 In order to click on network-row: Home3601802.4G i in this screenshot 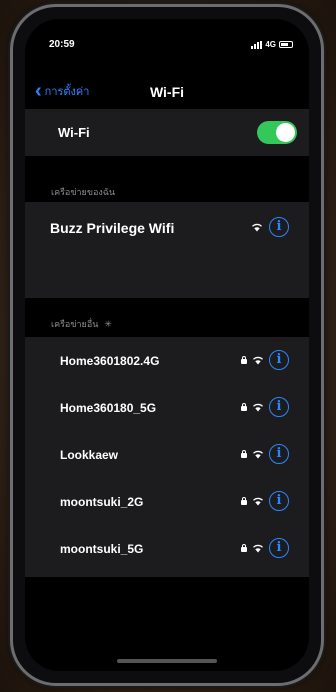, I will do `click(167, 360)`.